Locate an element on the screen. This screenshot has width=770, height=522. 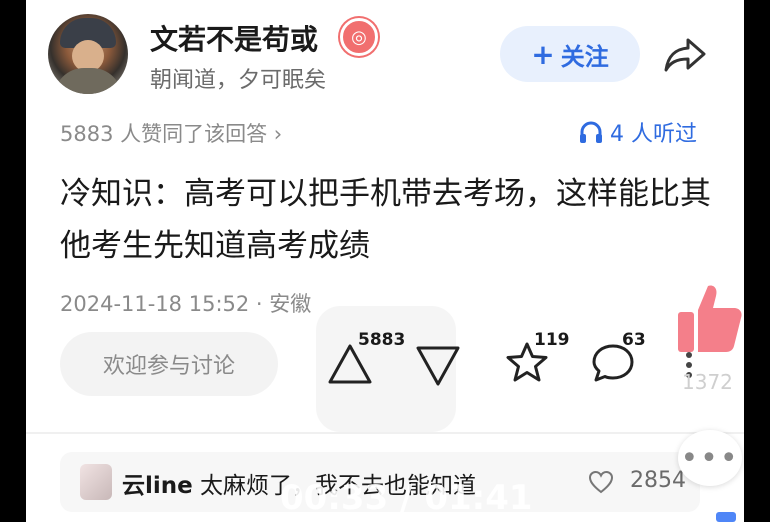
listen-count: 4 人听过 is located at coordinates (637, 132).